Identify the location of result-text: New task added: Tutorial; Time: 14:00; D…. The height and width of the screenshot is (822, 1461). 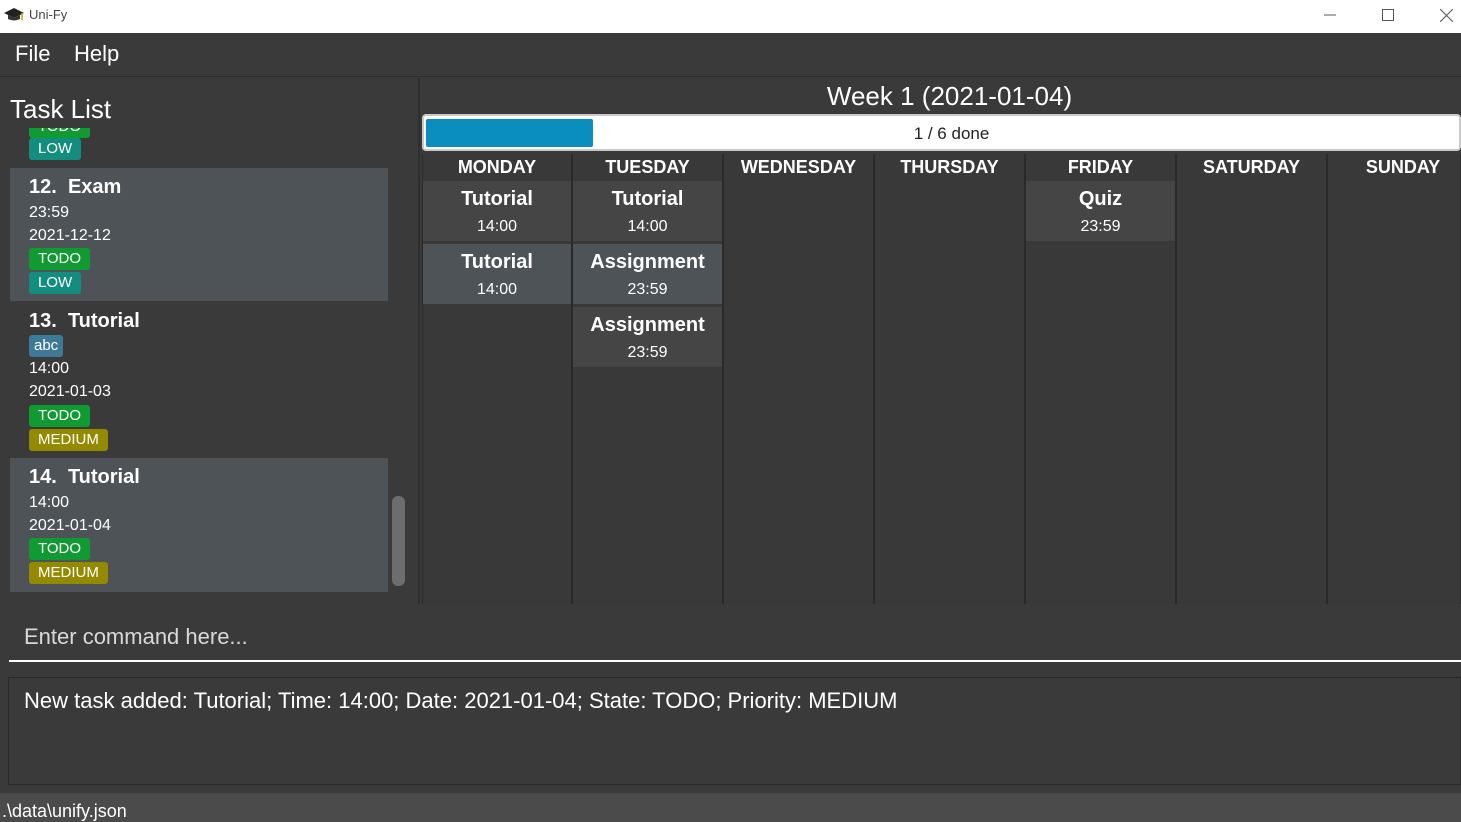
(461, 700).